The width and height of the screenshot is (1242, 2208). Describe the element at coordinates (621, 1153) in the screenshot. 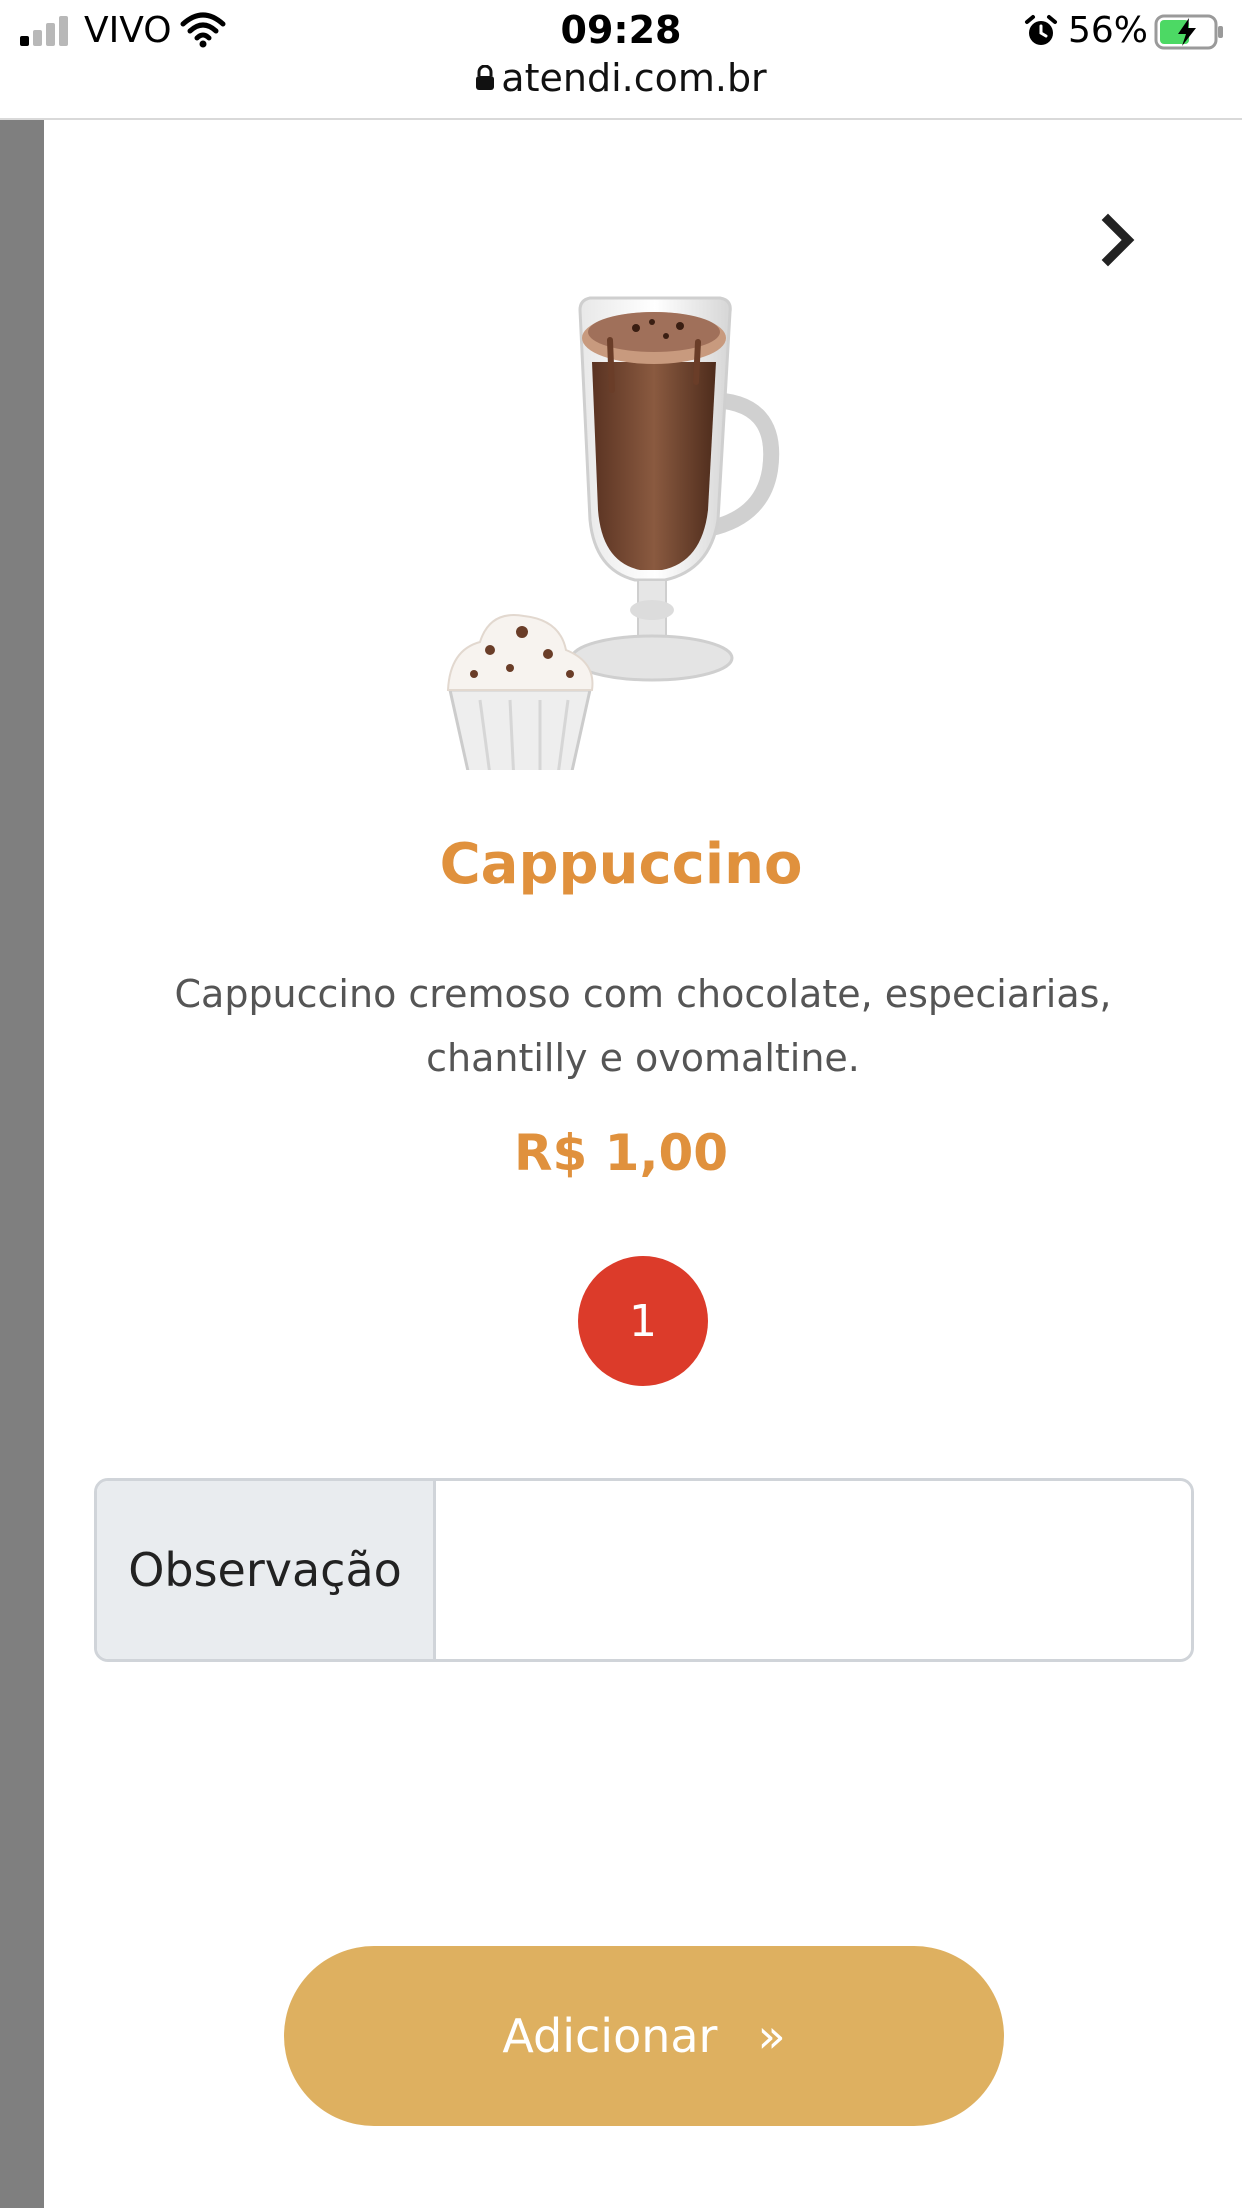

I see `product-price: R$ 1,00` at that location.